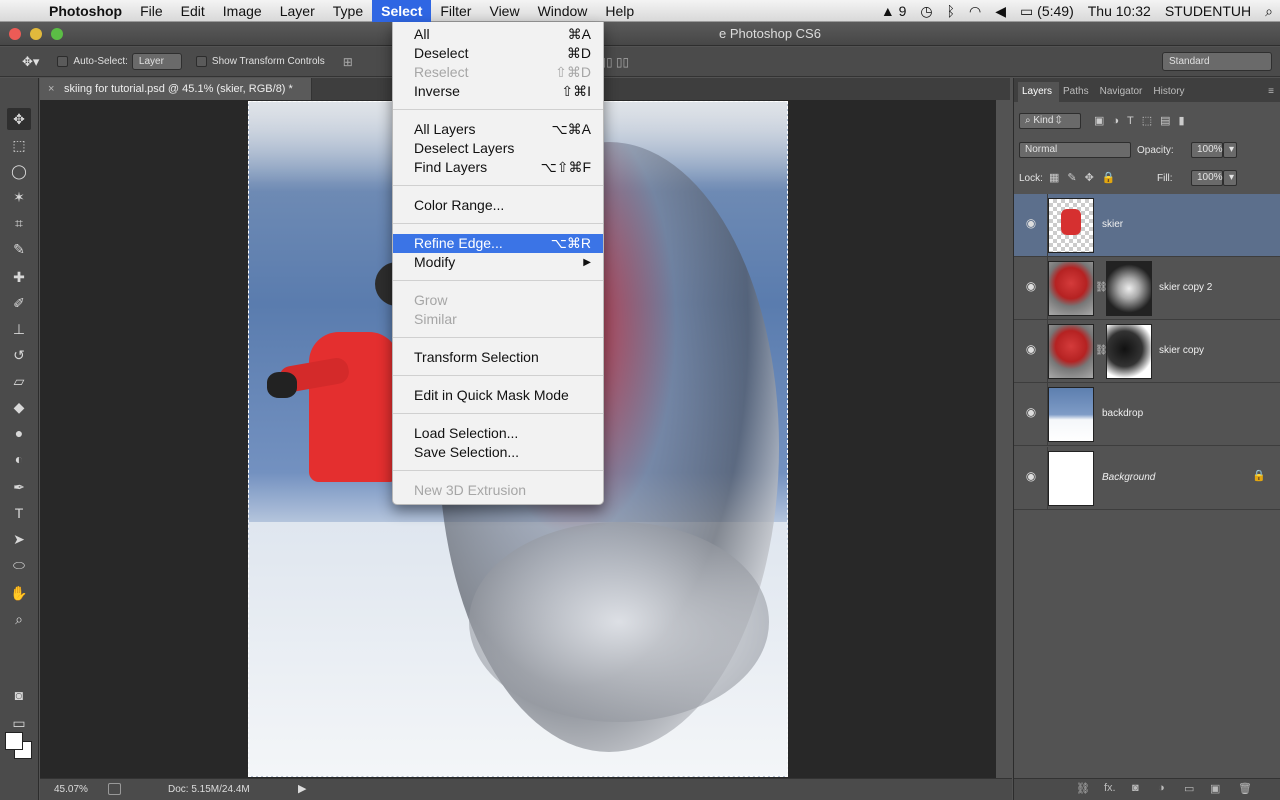 The image size is (1280, 800). I want to click on status-menu-arrow-icon: ▶, so click(302, 788).